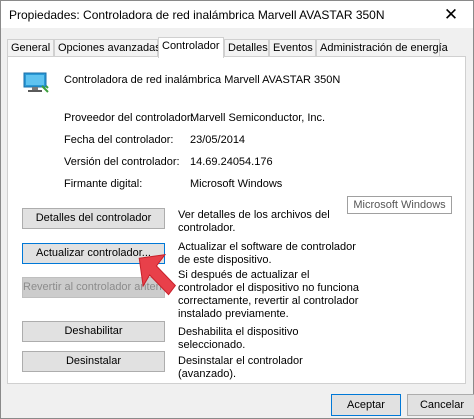 Image resolution: width=474 pixels, height=419 pixels. What do you see at coordinates (451, 14) in the screenshot?
I see `close-icon: ✕` at bounding box center [451, 14].